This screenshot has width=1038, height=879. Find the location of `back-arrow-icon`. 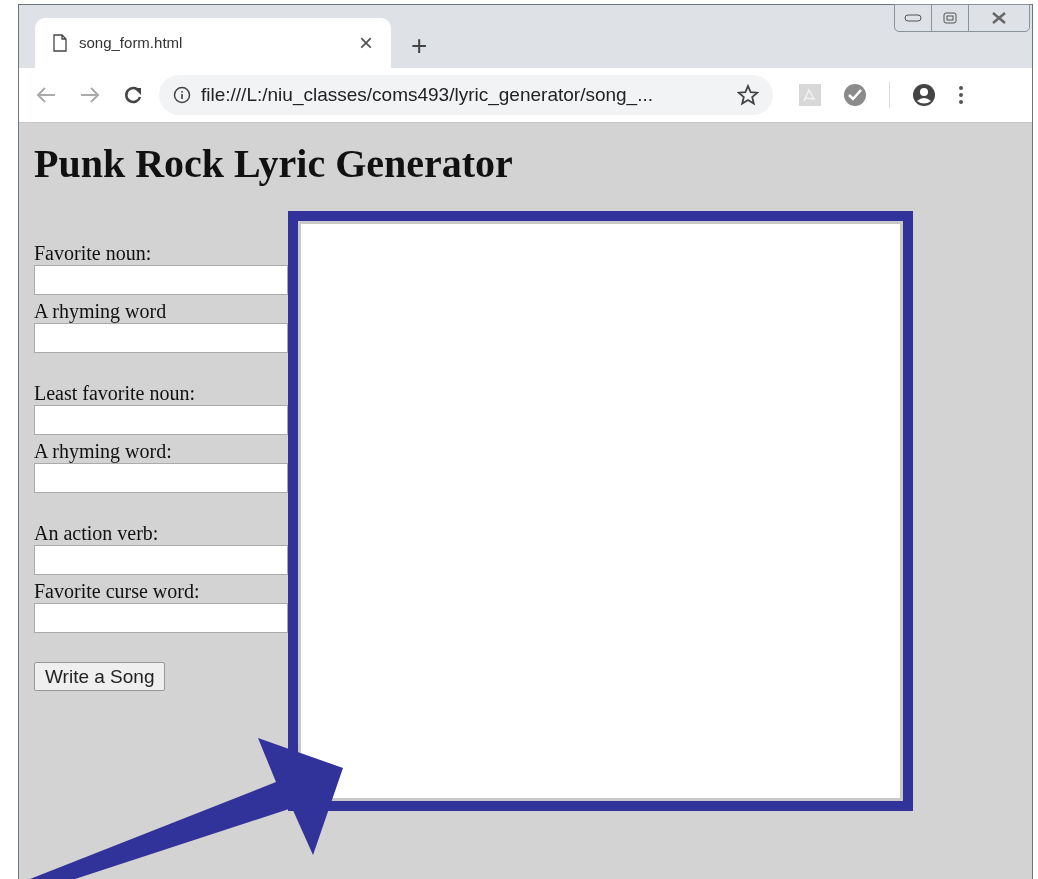

back-arrow-icon is located at coordinates (46, 95).